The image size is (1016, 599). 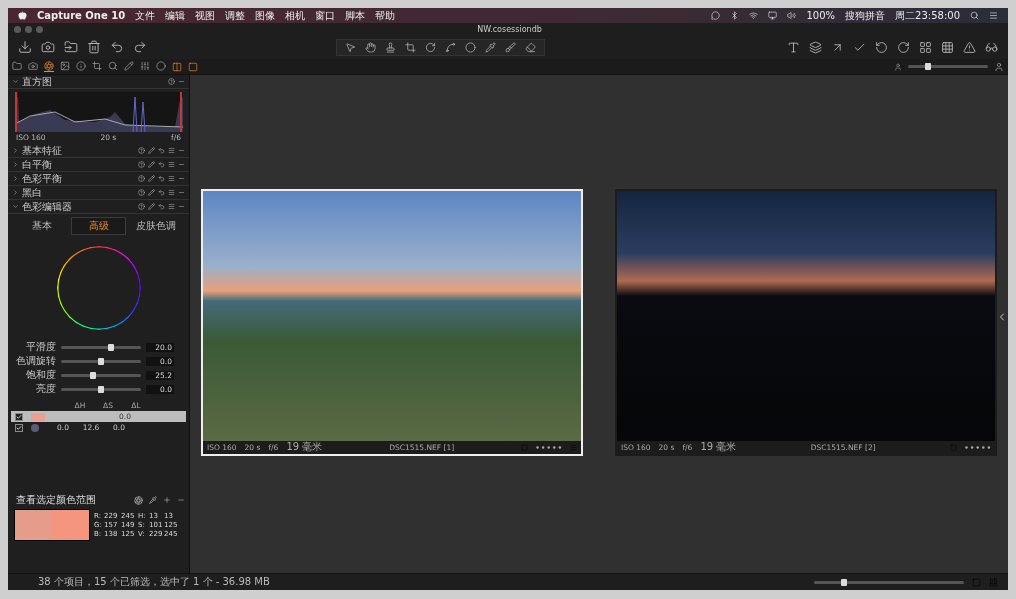 What do you see at coordinates (991, 47) in the screenshot?
I see `glasses-icon` at bounding box center [991, 47].